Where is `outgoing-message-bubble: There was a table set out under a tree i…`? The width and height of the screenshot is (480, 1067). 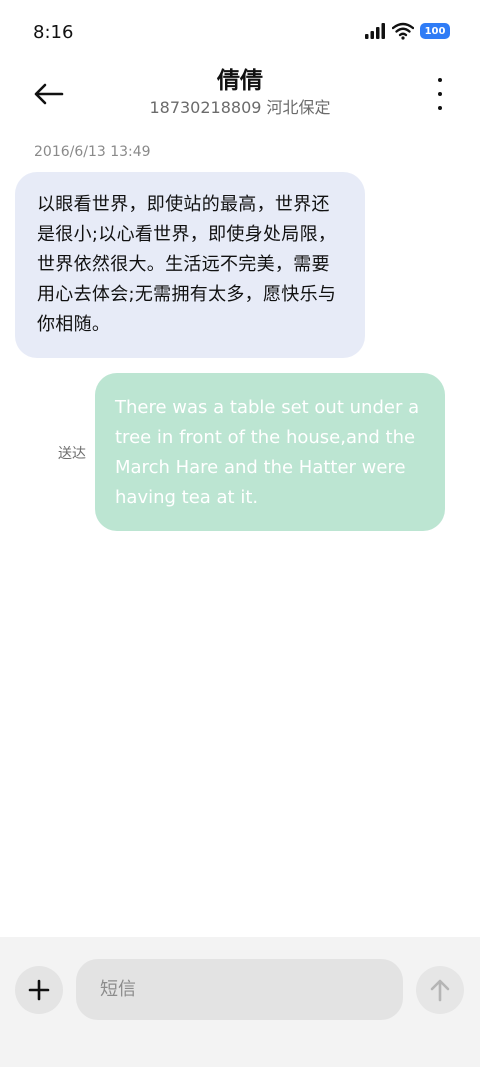 outgoing-message-bubble: There was a table set out under a tree i… is located at coordinates (270, 452).